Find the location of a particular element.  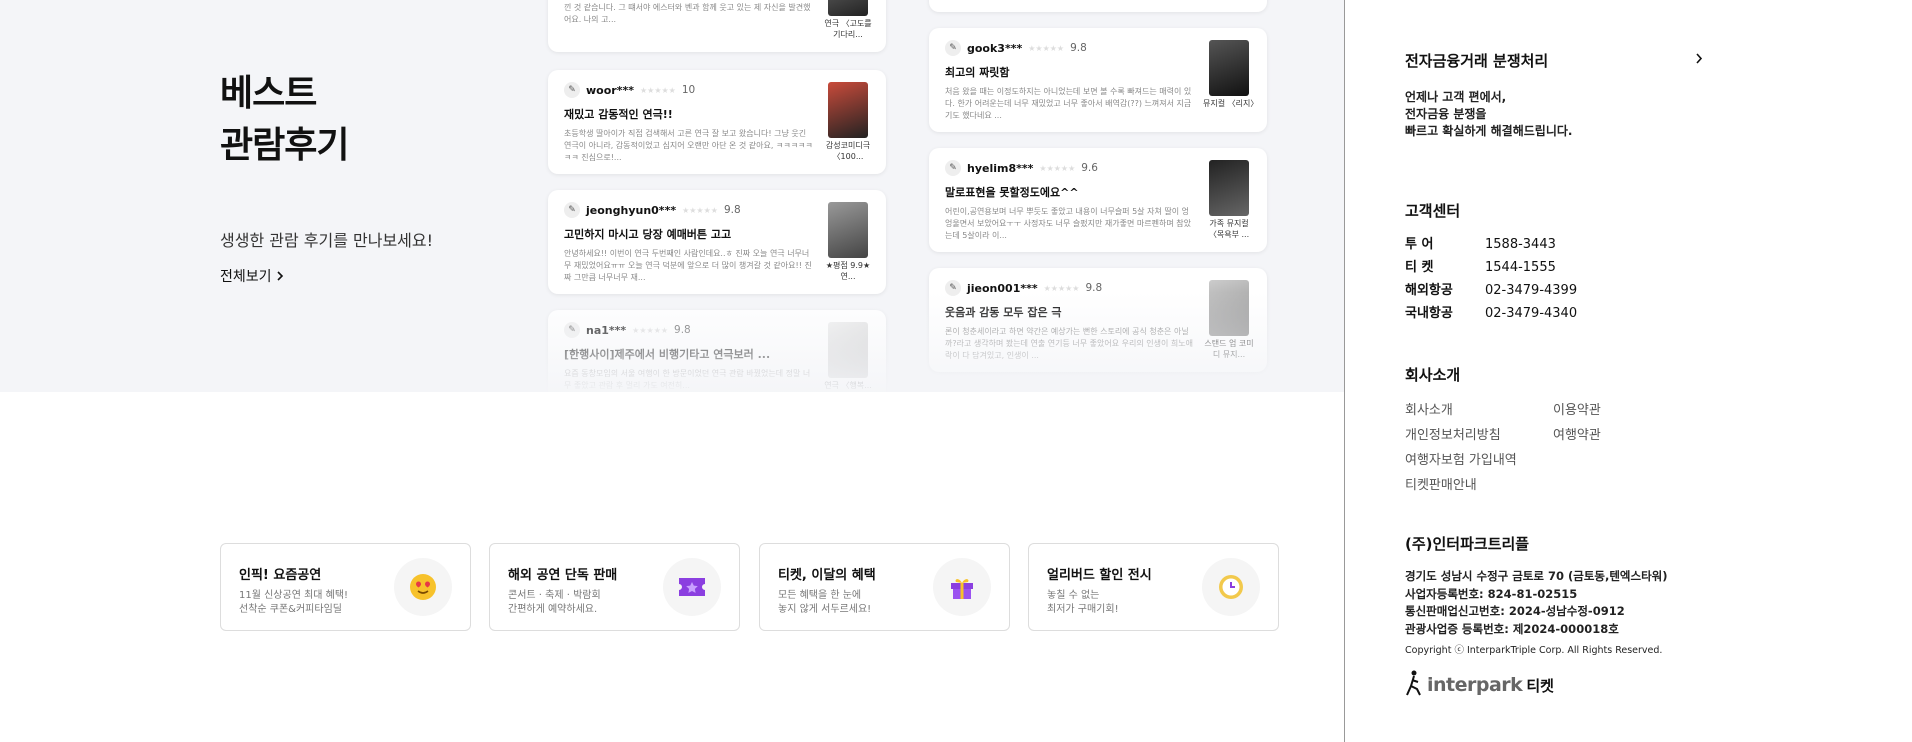

promo-card-inpick: 인픽! 요즘공연 11월 신상공연 최대 혜택! 선착순 쿠폰&커피타임딜 is located at coordinates (345, 587).